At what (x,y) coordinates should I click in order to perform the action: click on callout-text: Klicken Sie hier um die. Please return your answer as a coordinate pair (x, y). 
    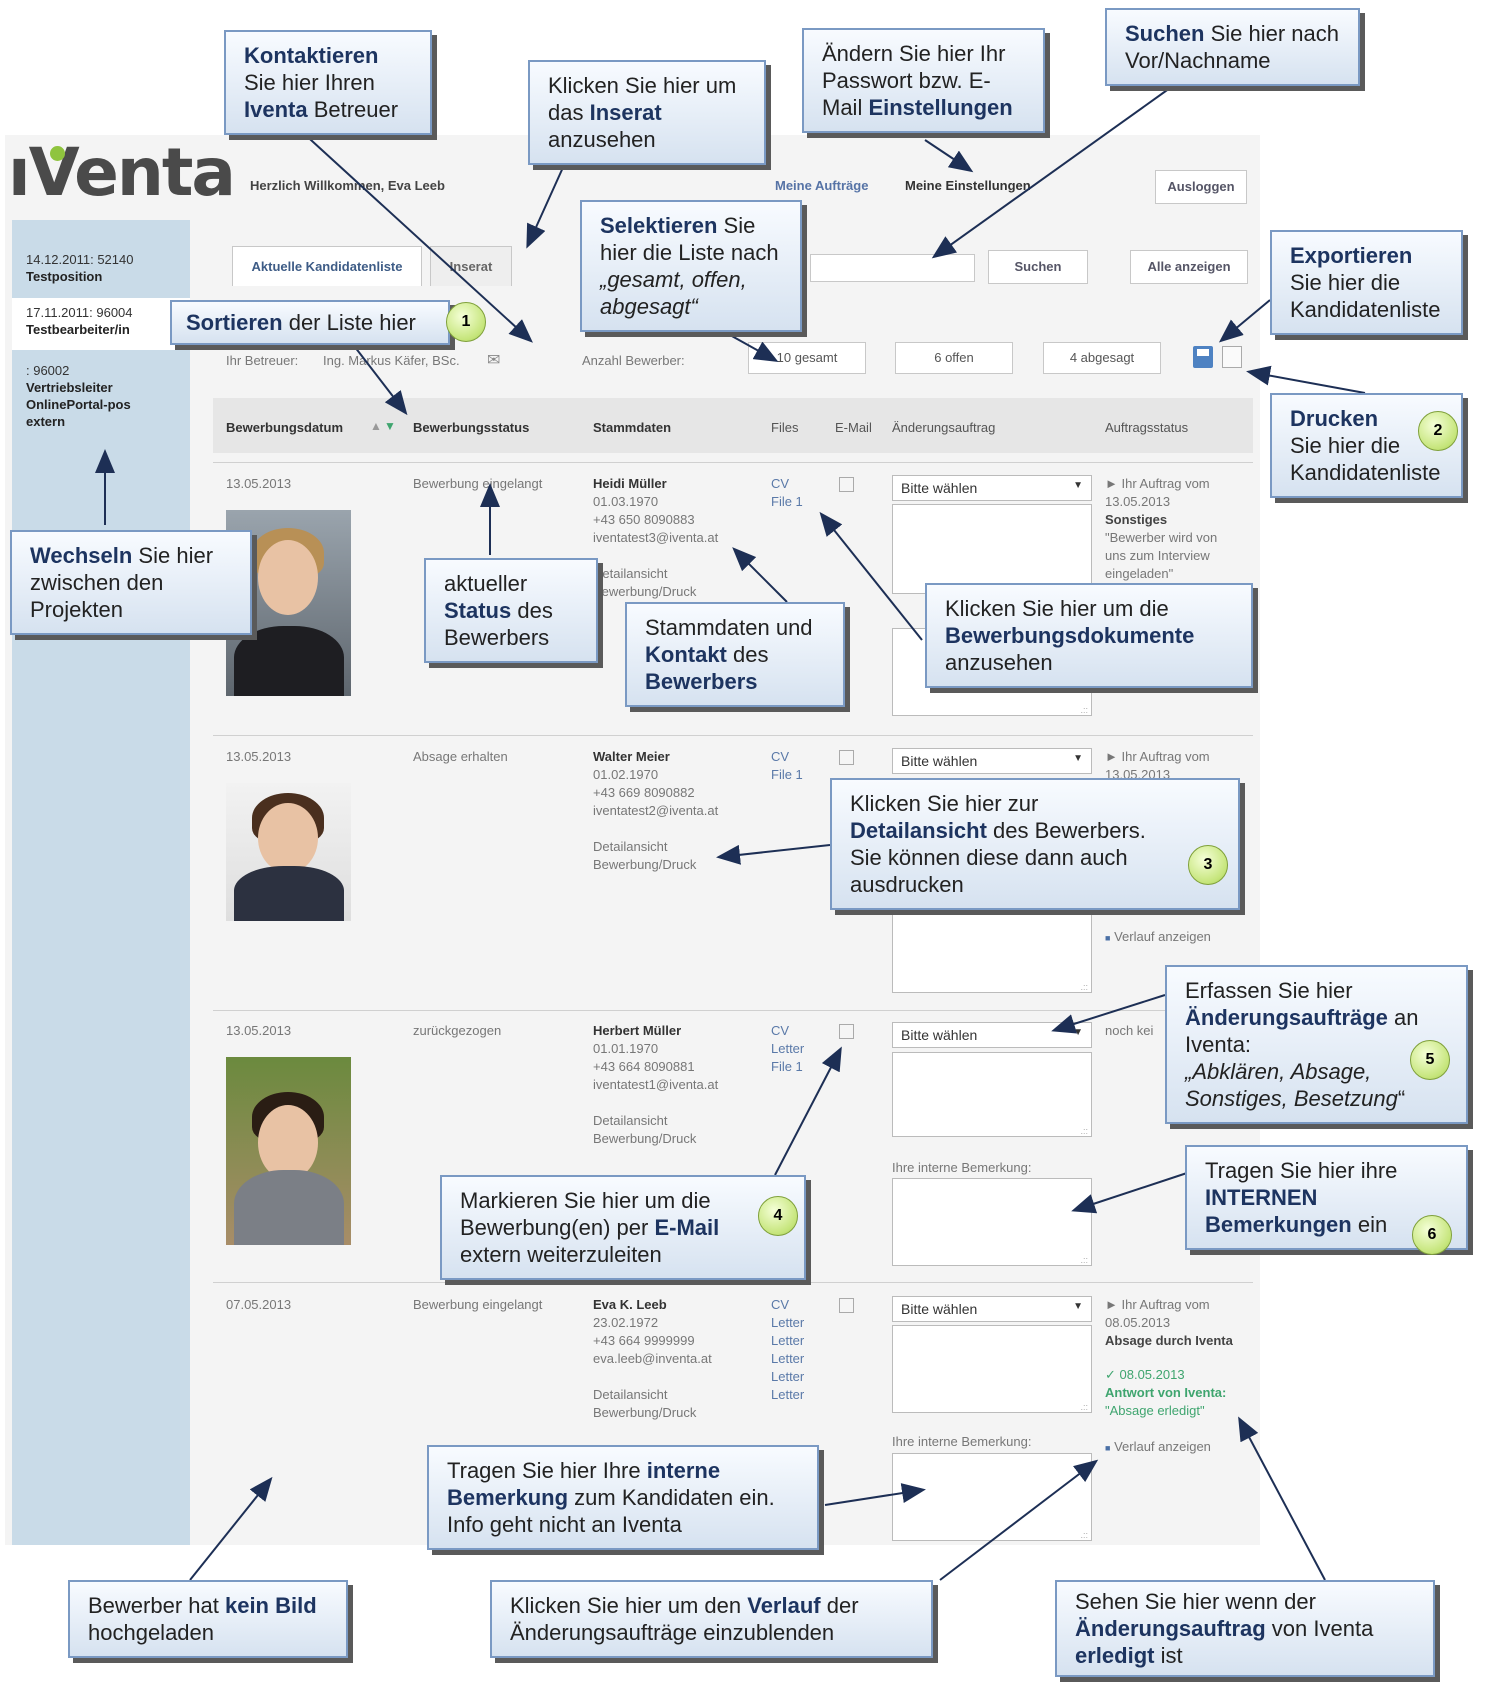
    Looking at the image, I should click on (1057, 608).